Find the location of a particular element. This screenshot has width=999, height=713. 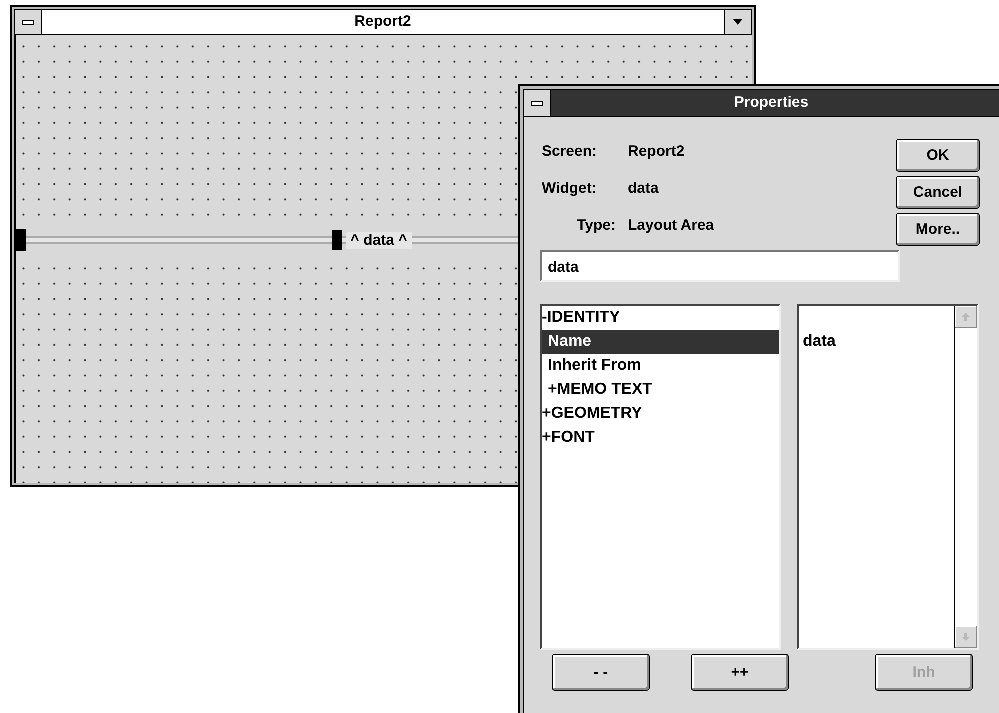

info-value: data is located at coordinates (643, 188).